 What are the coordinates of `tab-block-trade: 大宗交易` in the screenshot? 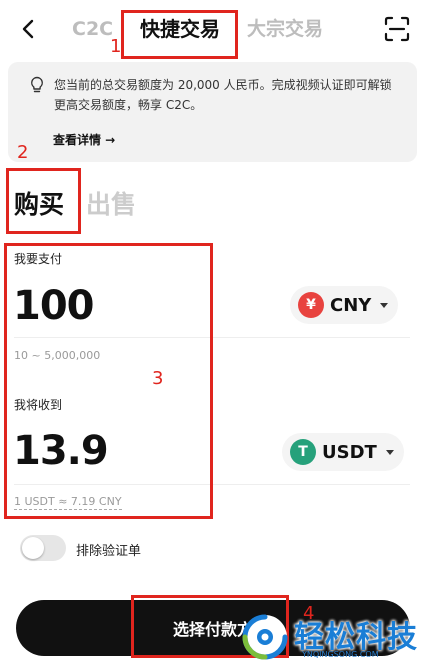 It's located at (285, 29).